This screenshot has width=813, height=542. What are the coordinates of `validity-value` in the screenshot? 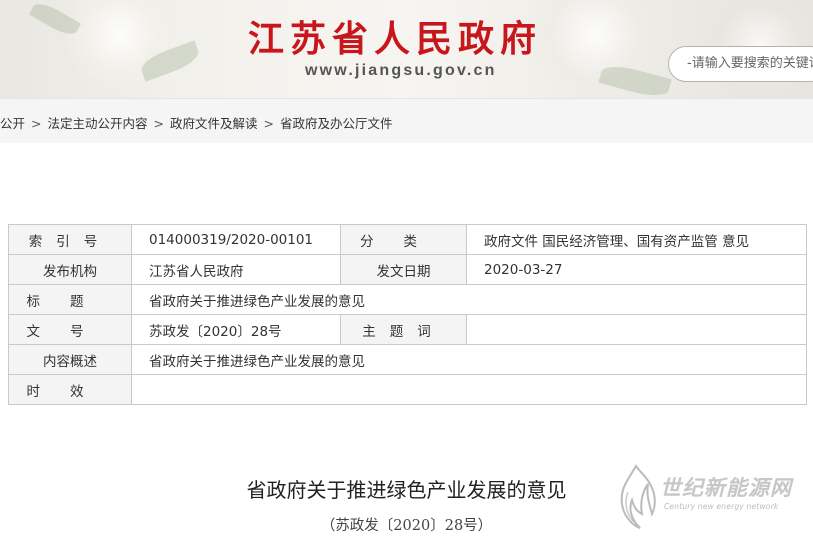 It's located at (469, 389).